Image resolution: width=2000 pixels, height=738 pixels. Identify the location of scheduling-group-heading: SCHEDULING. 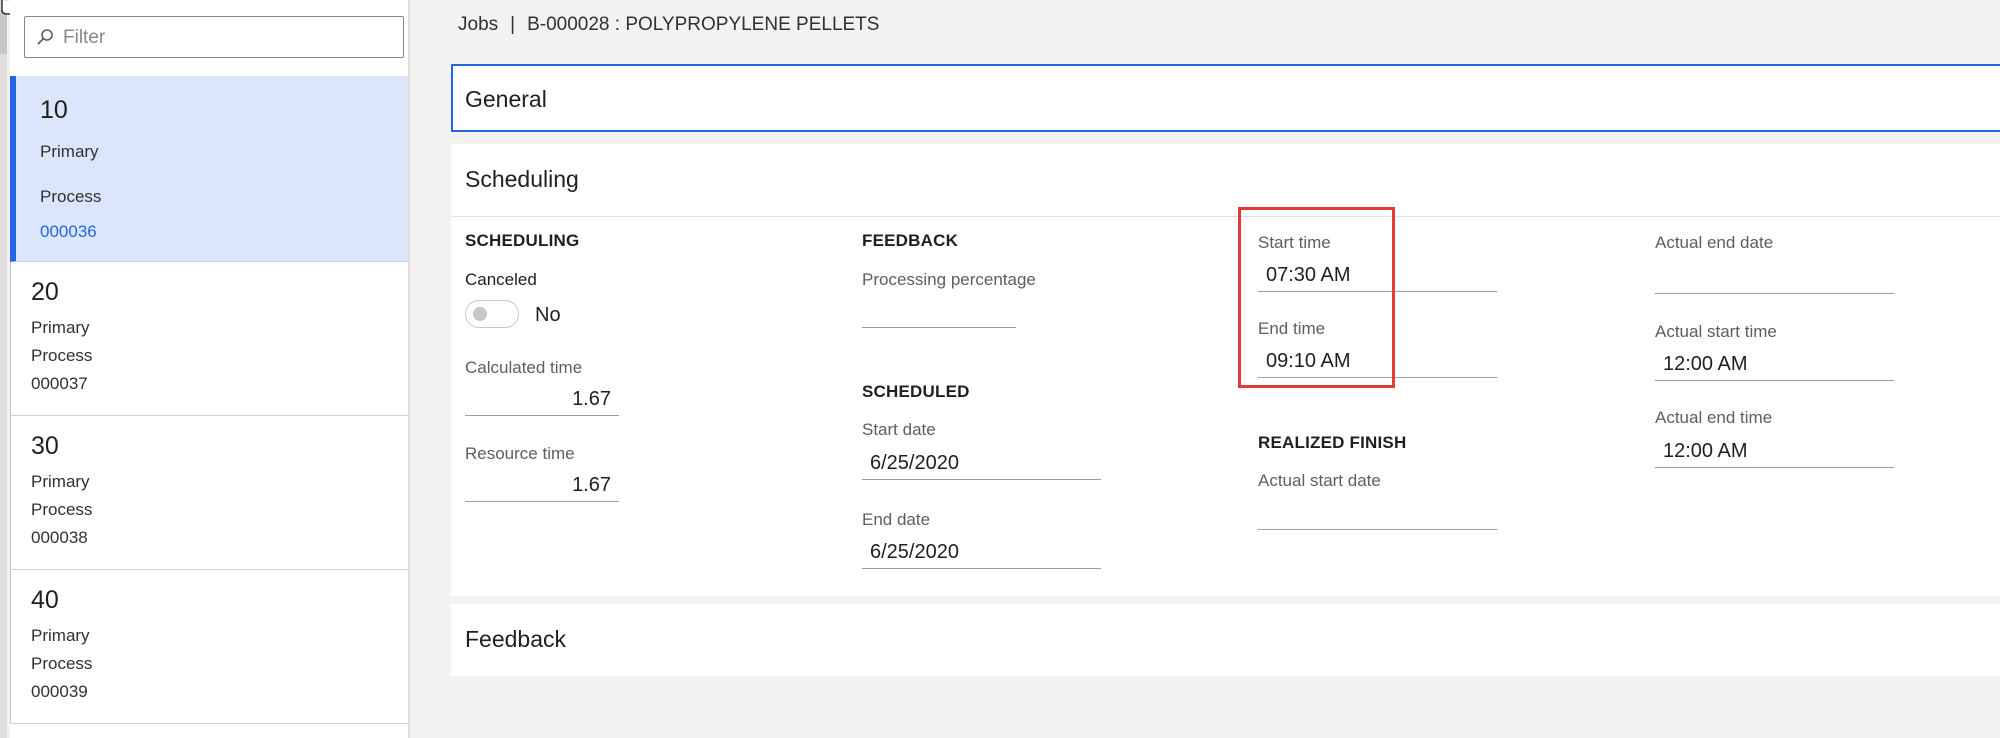
(522, 240).